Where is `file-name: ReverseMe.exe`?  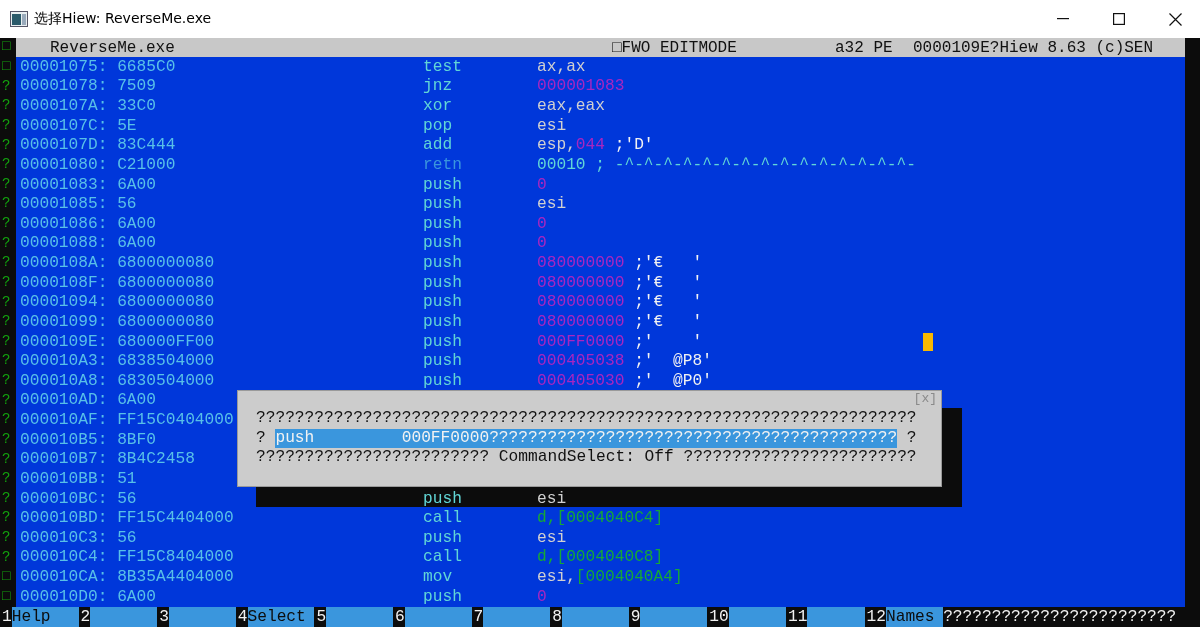 file-name: ReverseMe.exe is located at coordinates (113, 47).